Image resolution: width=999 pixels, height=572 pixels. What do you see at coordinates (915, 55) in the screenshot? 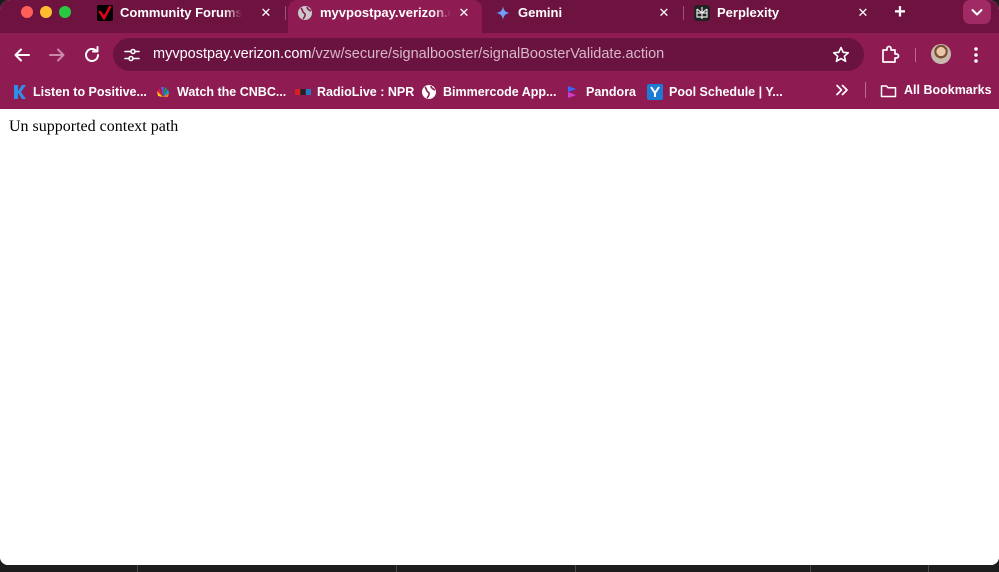
I see `toolbar-separator` at bounding box center [915, 55].